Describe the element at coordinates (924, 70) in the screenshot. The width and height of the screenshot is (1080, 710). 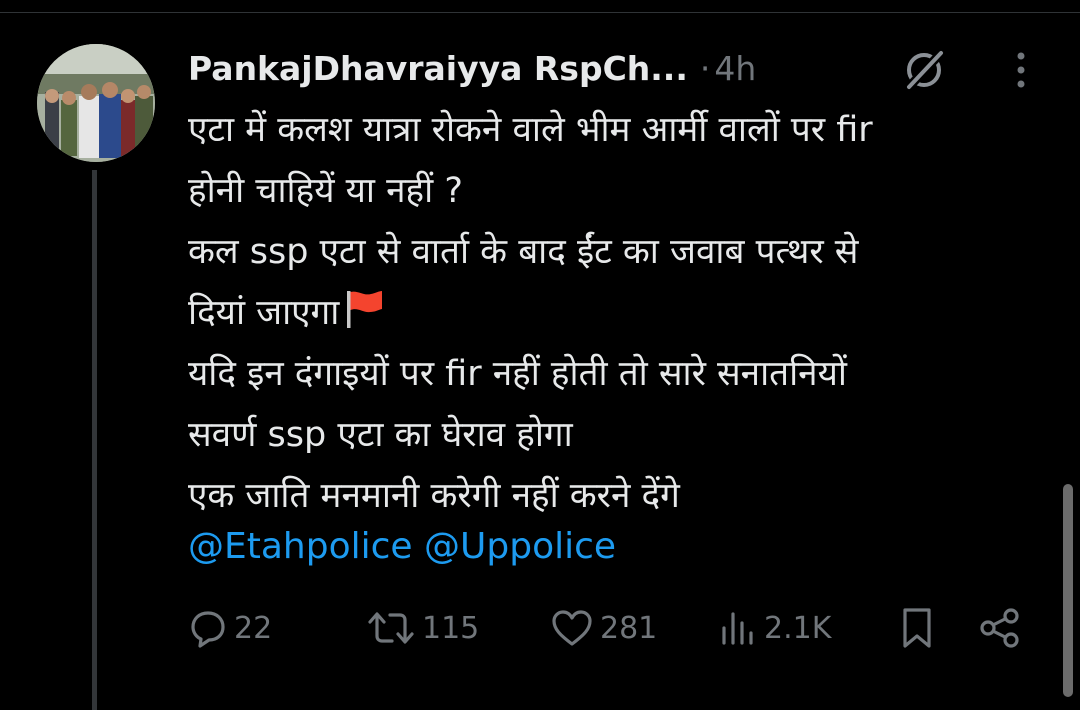
I see `grok-icon` at that location.